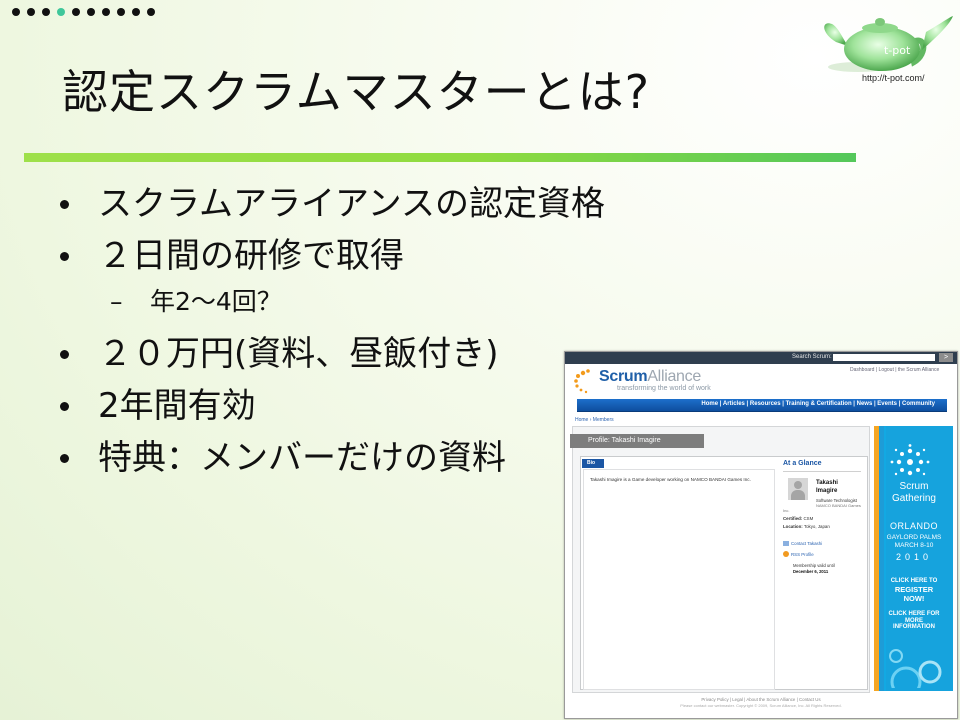 This screenshot has height=720, width=960. I want to click on slide-title: 認定スクラムマスターとは?, so click(356, 92).